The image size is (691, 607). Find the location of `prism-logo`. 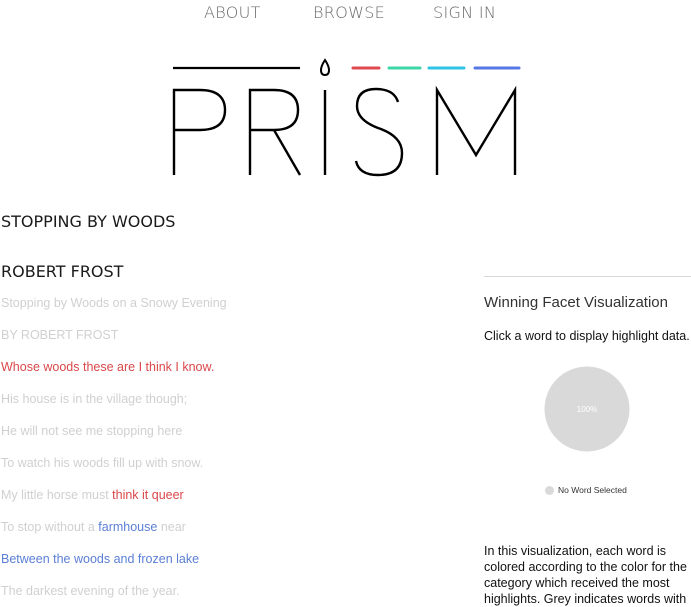

prism-logo is located at coordinates (346, 122).